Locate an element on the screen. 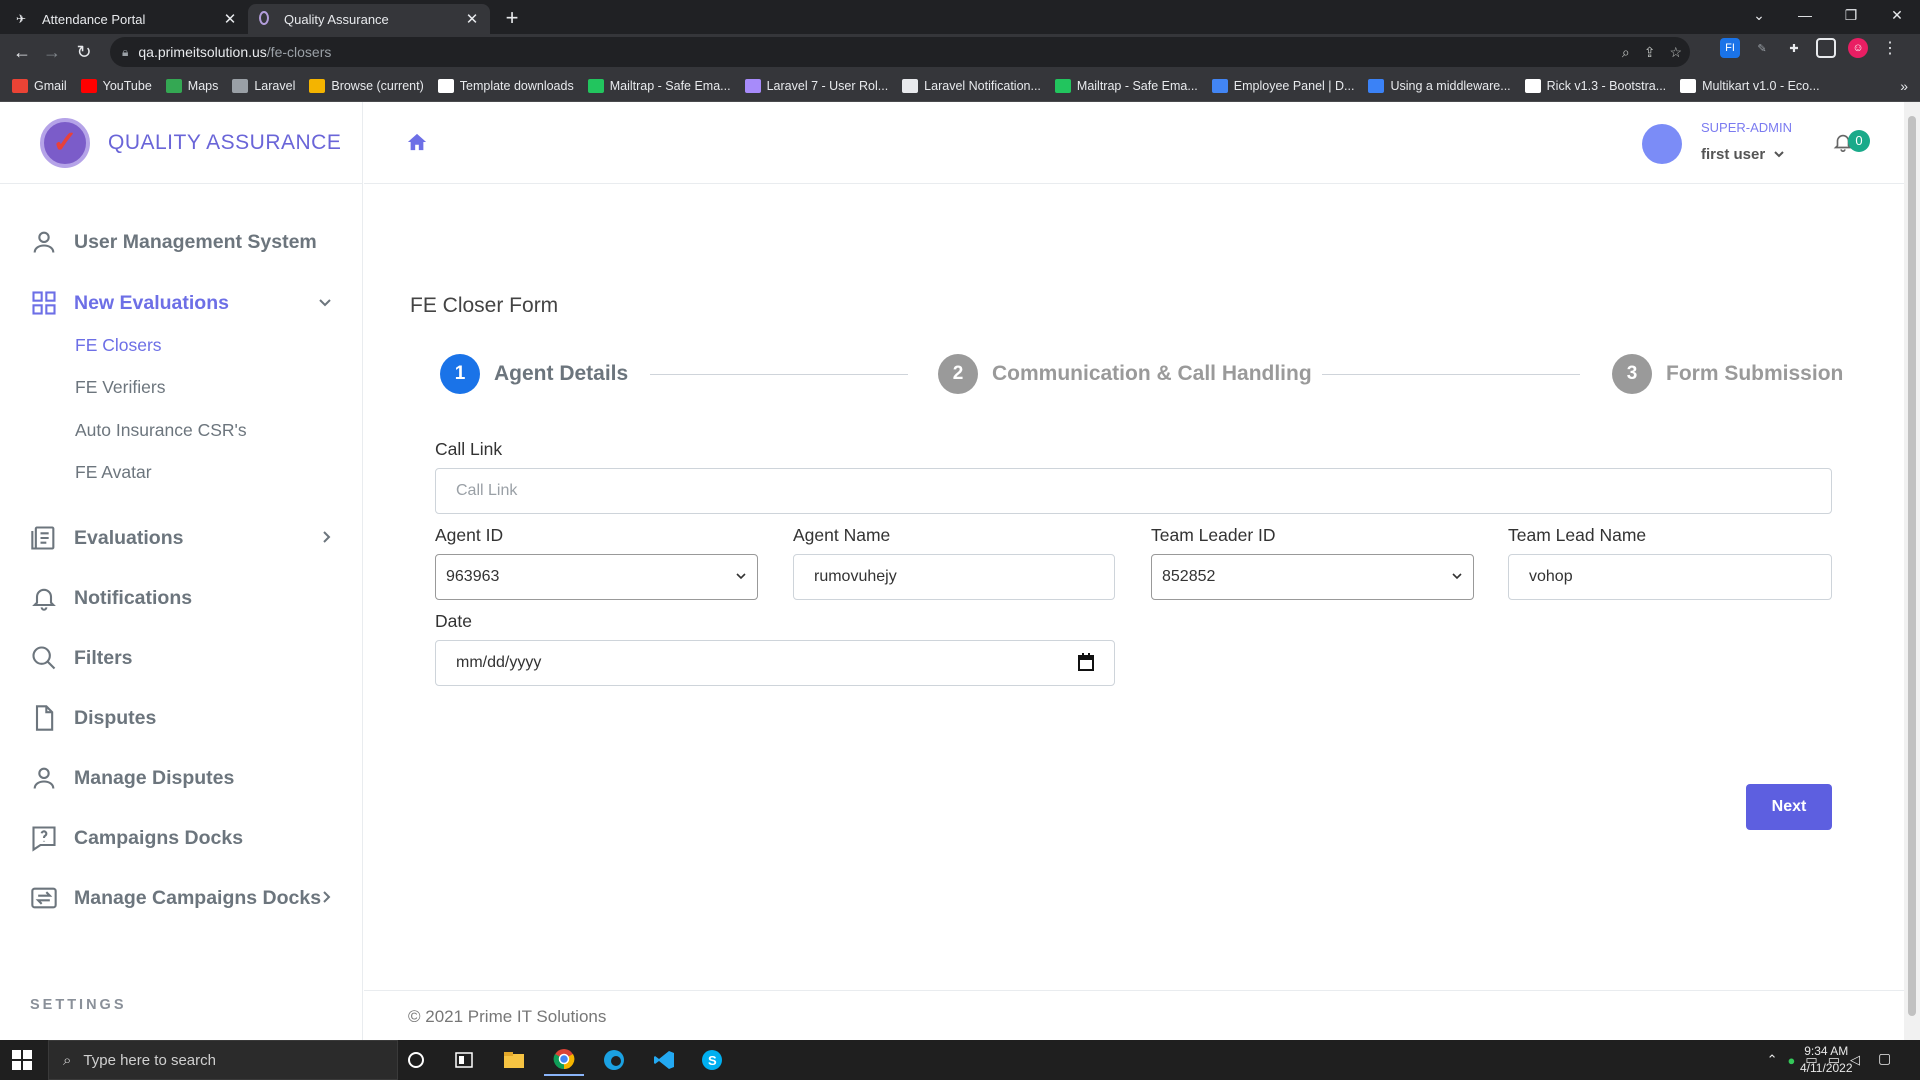 The width and height of the screenshot is (1920, 1080). chevron-down-icon is located at coordinates (325, 303).